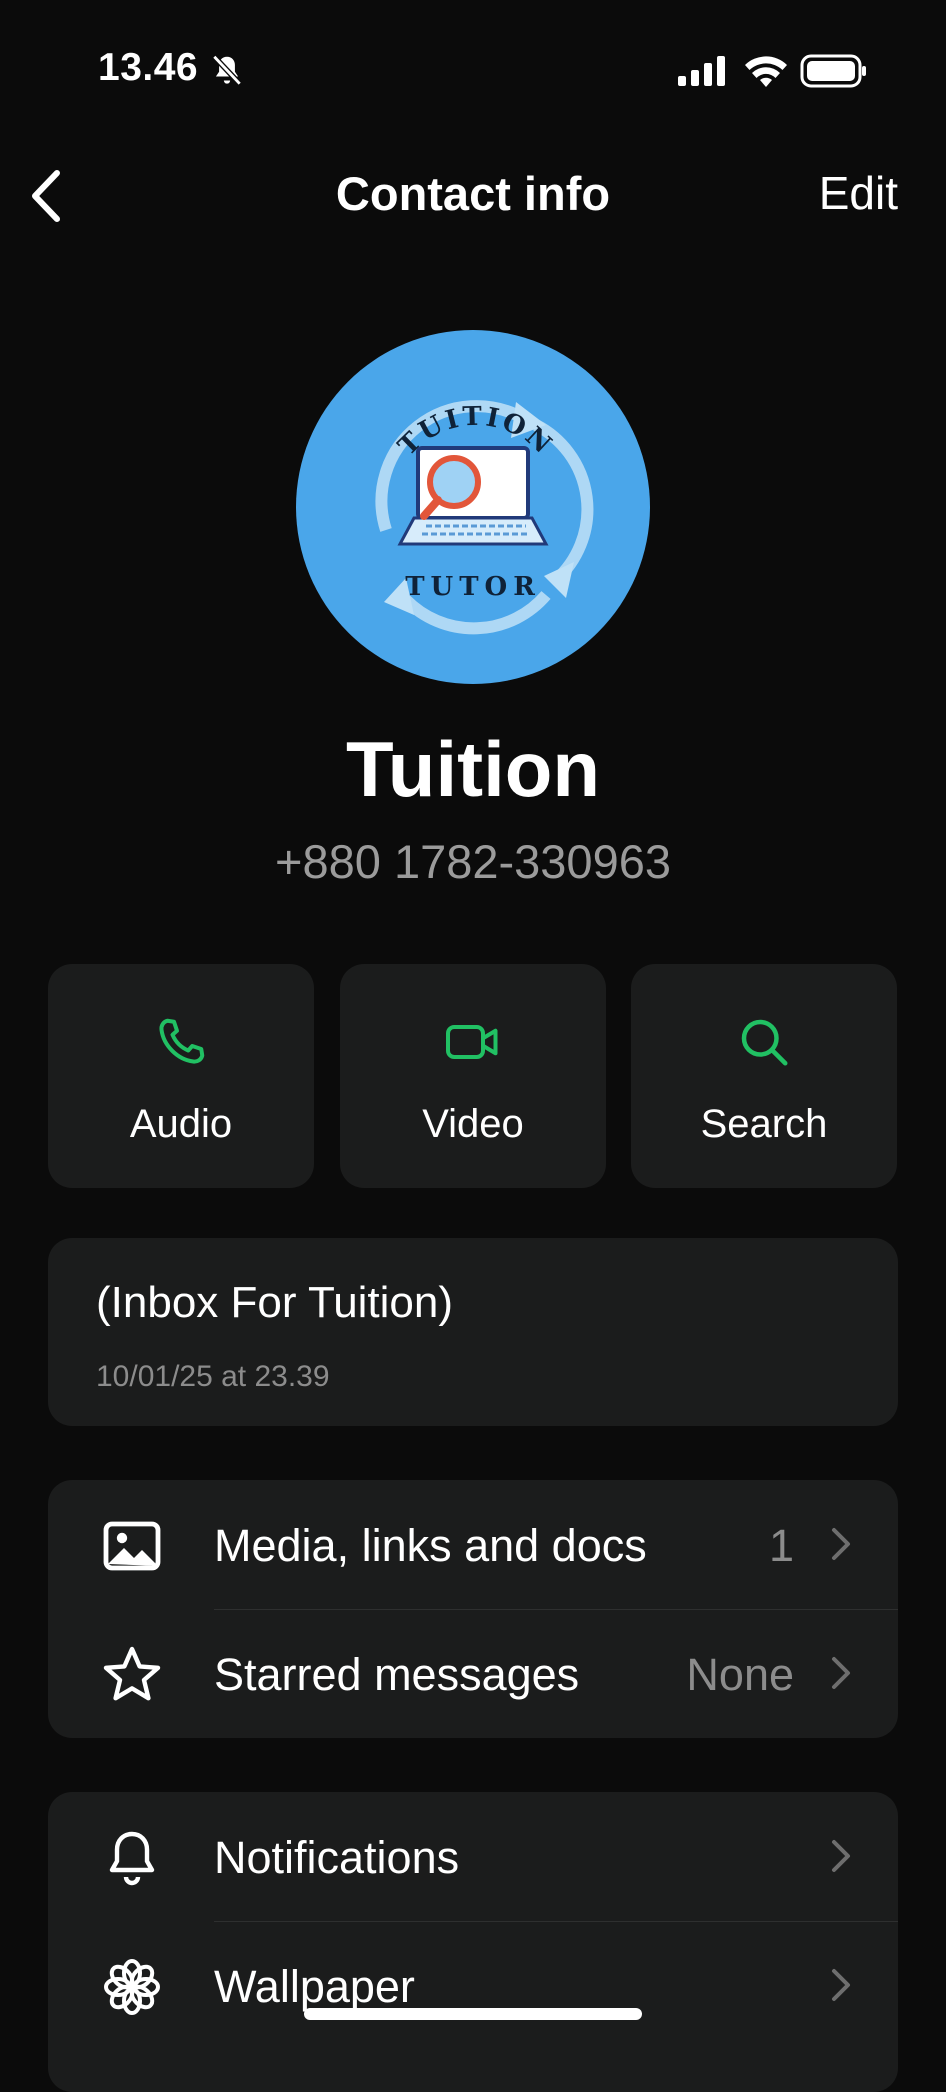 This screenshot has height=2092, width=946. What do you see at coordinates (397, 1674) in the screenshot?
I see `starred-messages-label: Starred messages` at bounding box center [397, 1674].